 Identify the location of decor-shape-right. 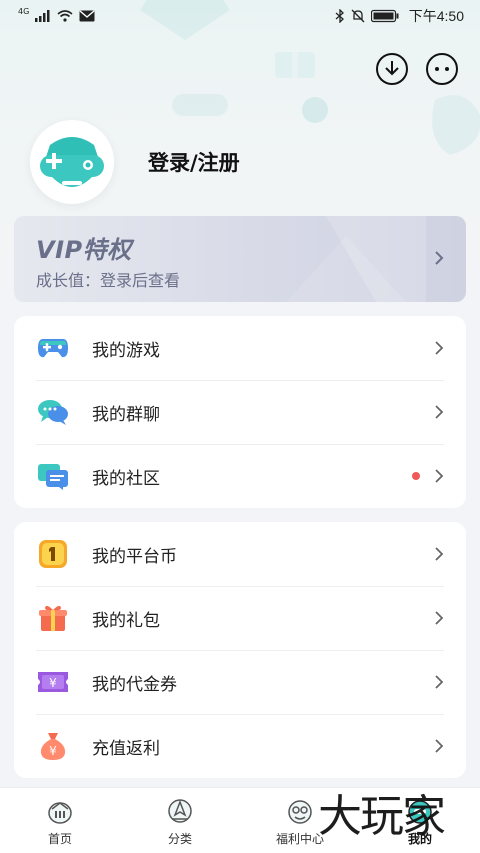
(456, 125).